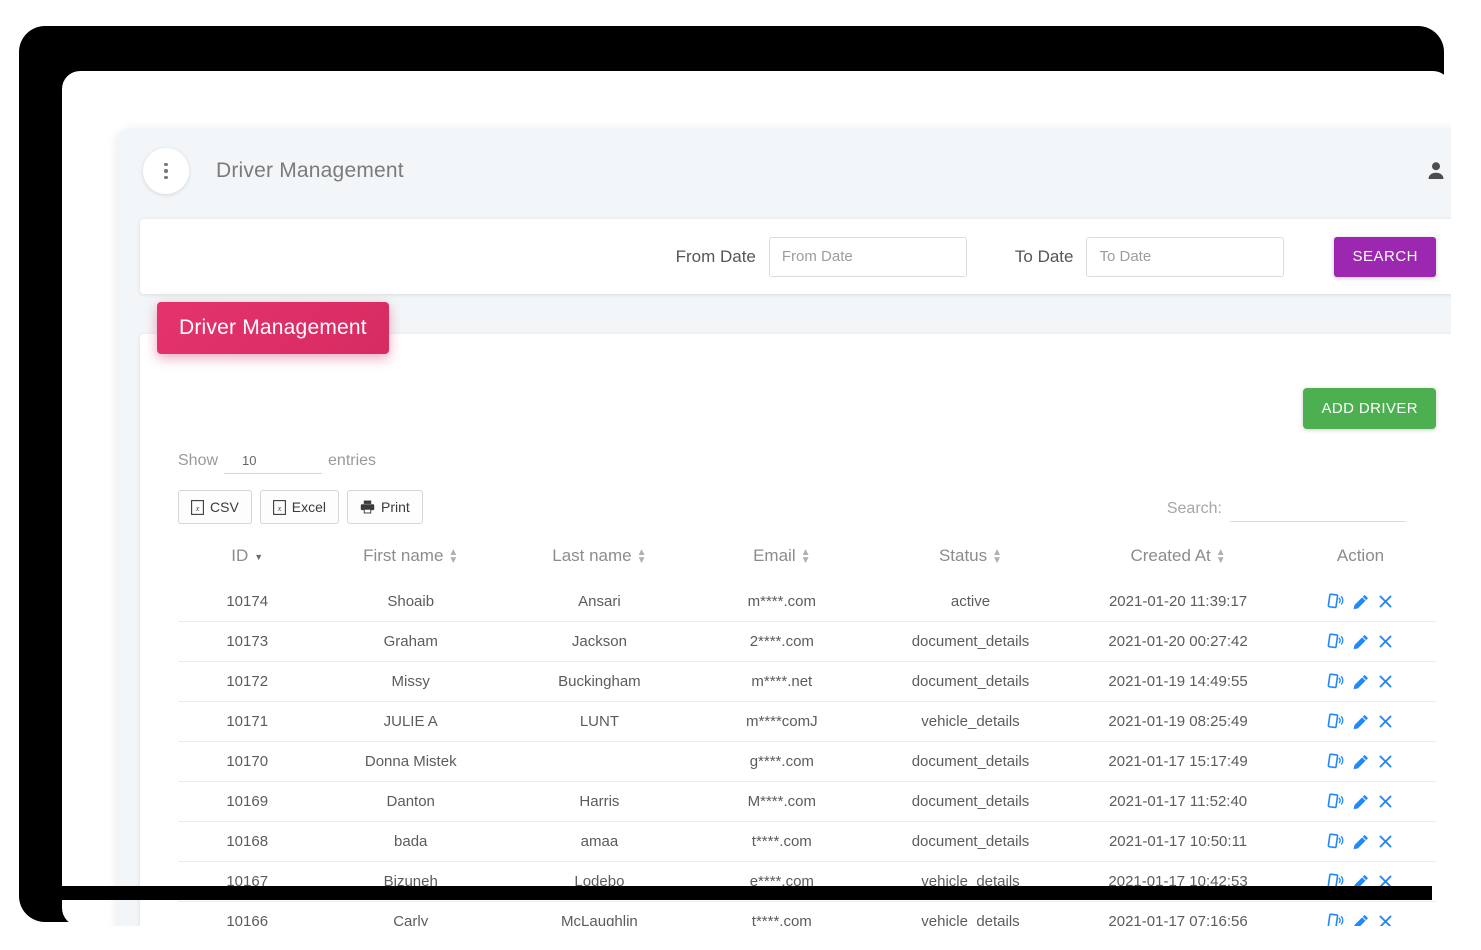 Image resolution: width=1481 pixels, height=950 pixels. What do you see at coordinates (259, 556) in the screenshot?
I see `sort-desc-icon: ▼` at bounding box center [259, 556].